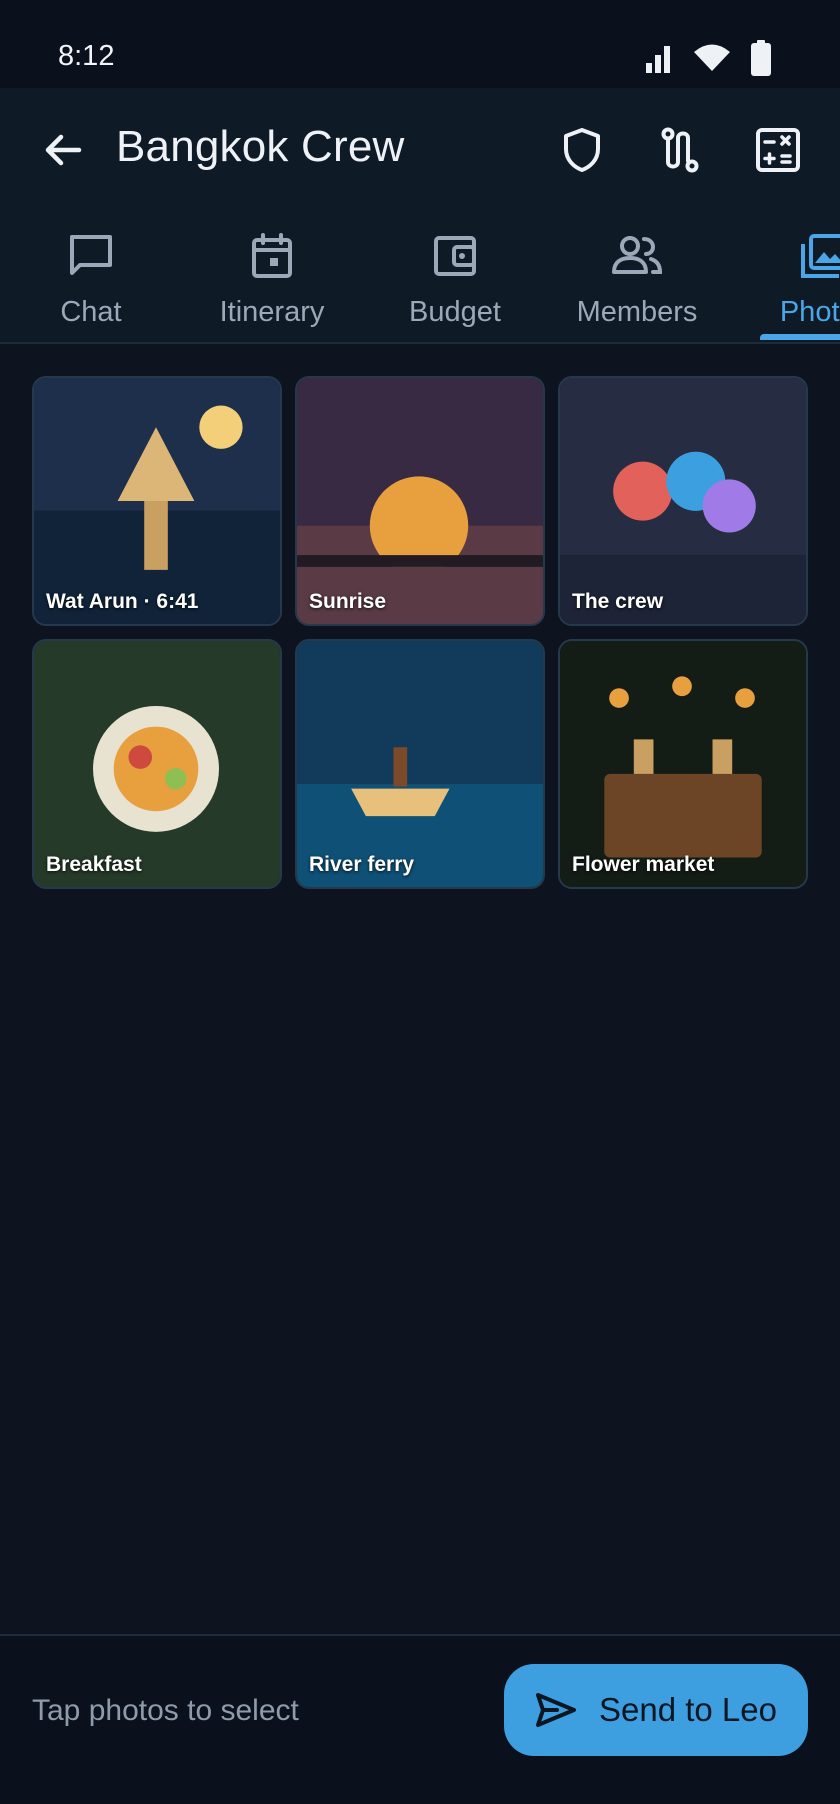  I want to click on top-app-bar: Bangkok Crew, so click(420, 149).